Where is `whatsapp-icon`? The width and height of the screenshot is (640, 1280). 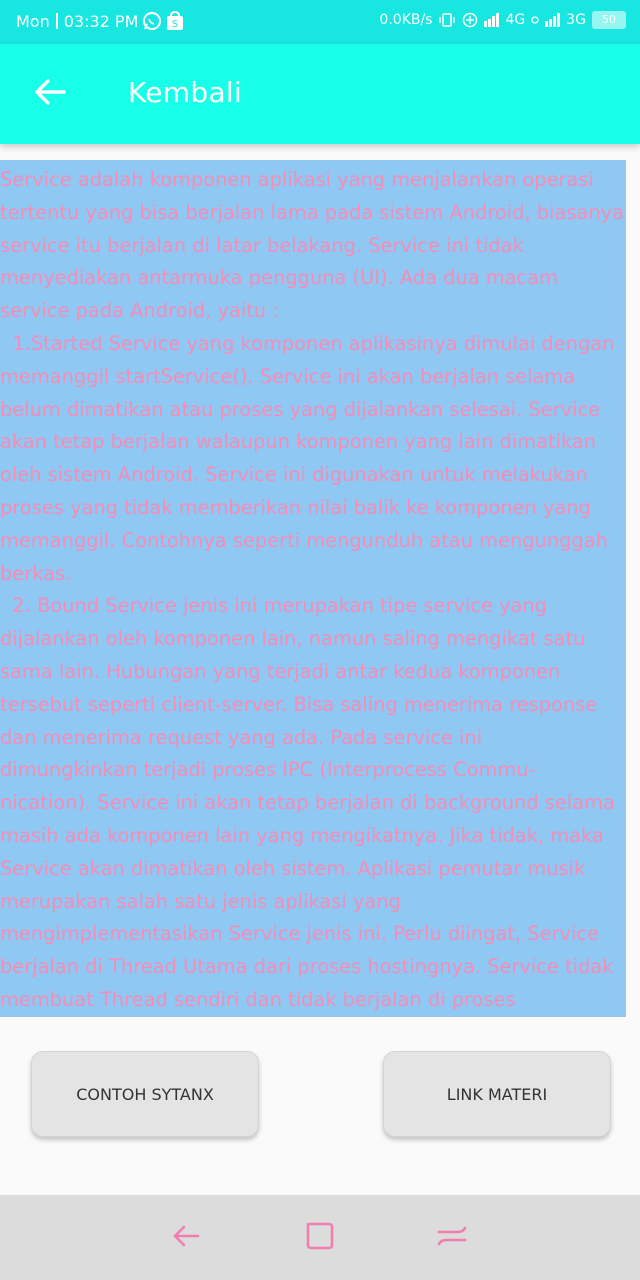 whatsapp-icon is located at coordinates (152, 21).